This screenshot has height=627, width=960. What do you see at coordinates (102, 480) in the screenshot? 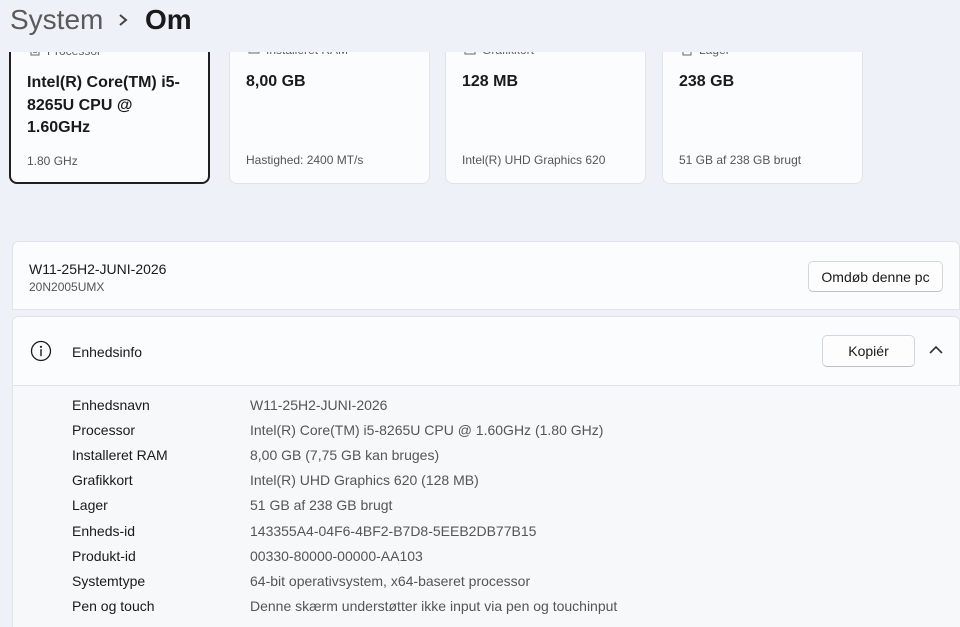
I see `info-key: Grafikkort` at bounding box center [102, 480].